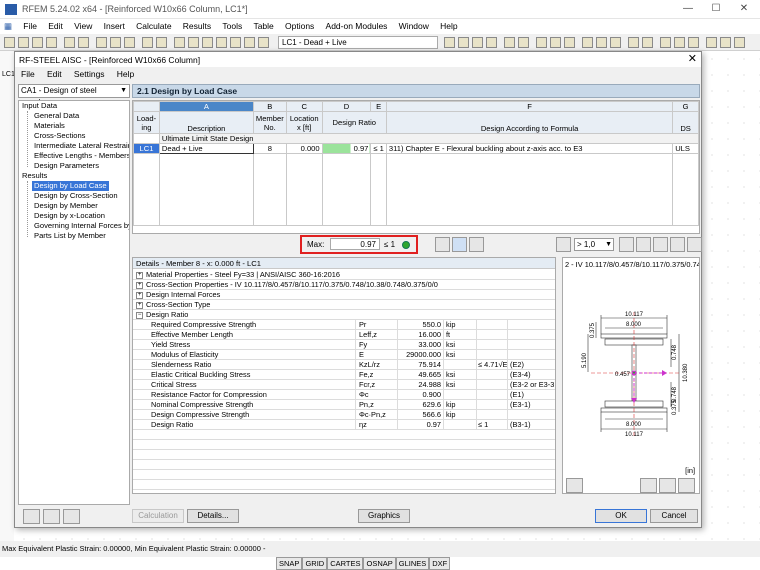 The height and width of the screenshot is (570, 760). I want to click on dialog-close-icon: ✕, so click(692, 58).